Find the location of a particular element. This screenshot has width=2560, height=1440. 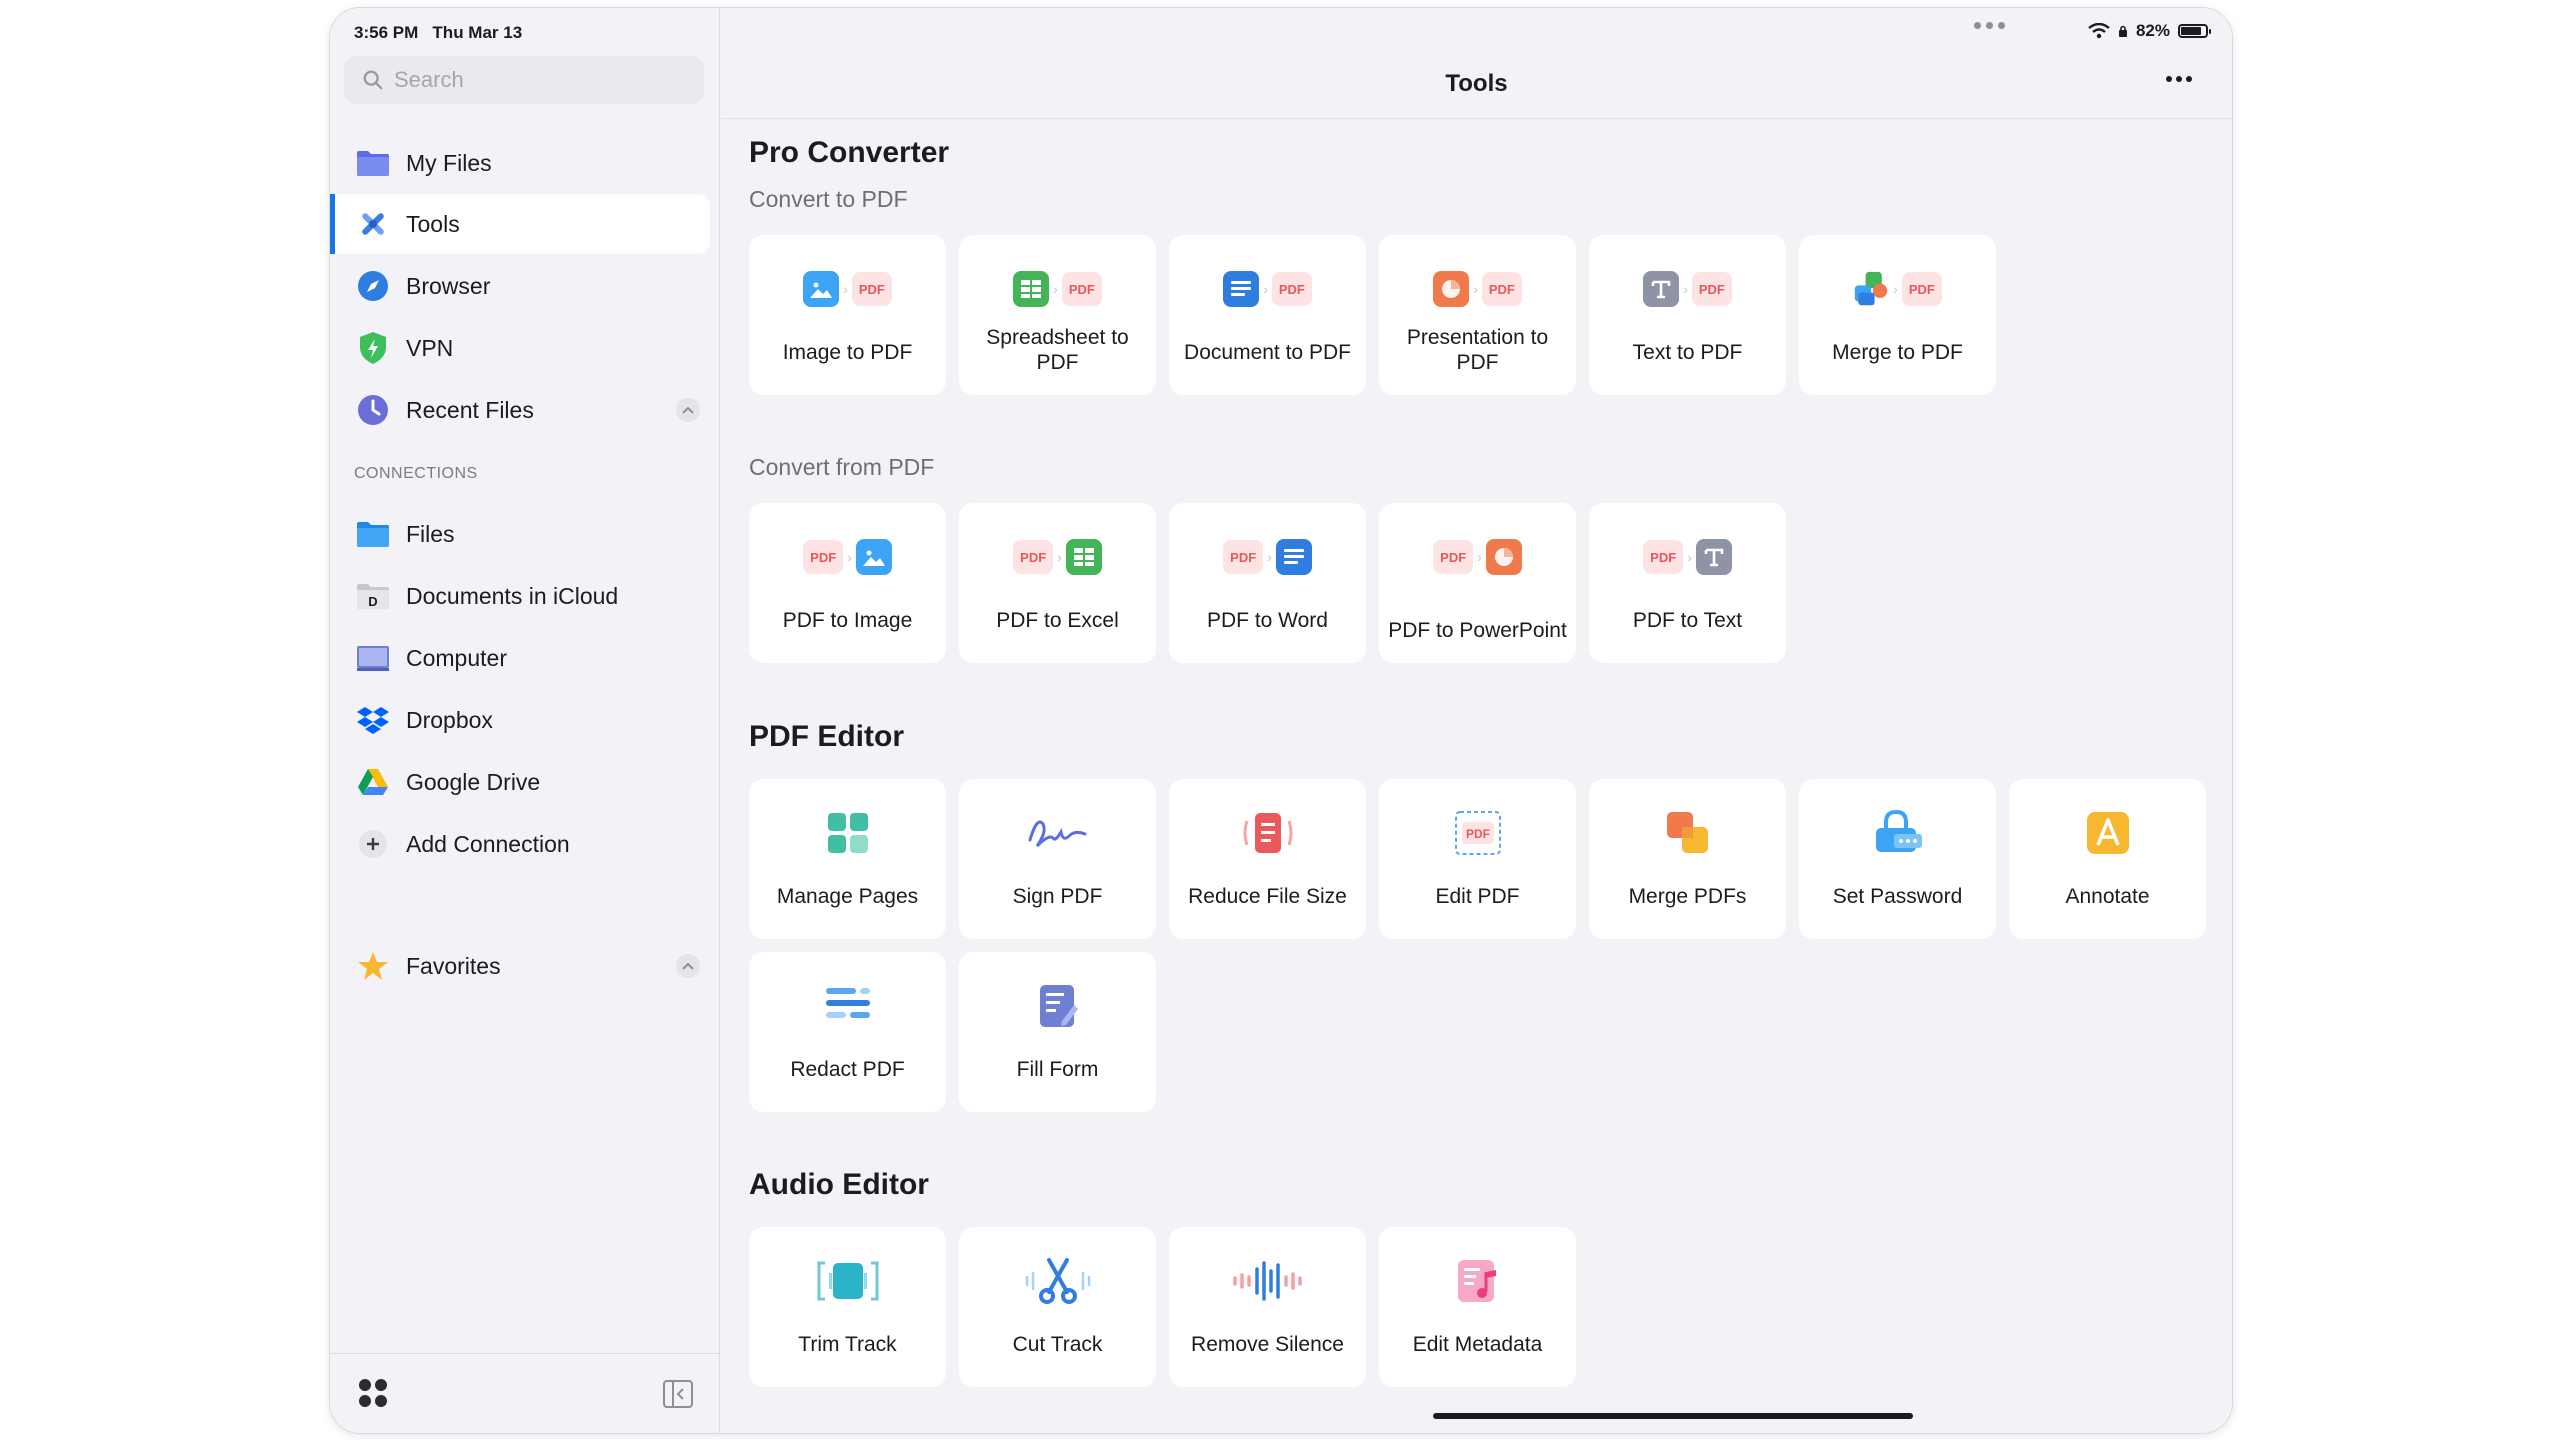

dropbox-icon is located at coordinates (373, 720).